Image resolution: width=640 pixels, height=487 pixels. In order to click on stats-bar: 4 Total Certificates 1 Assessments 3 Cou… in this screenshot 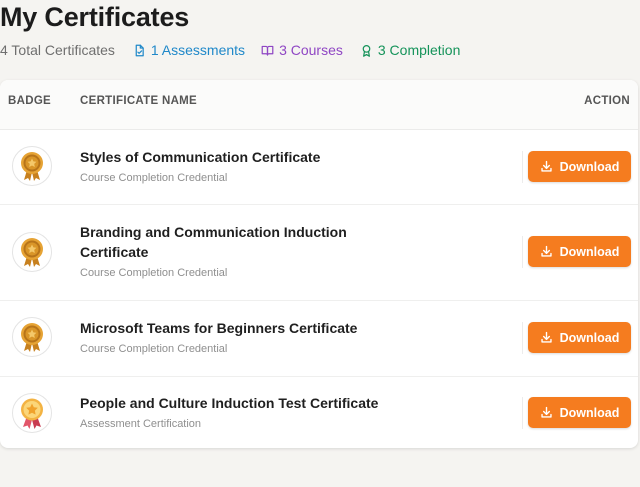, I will do `click(230, 50)`.